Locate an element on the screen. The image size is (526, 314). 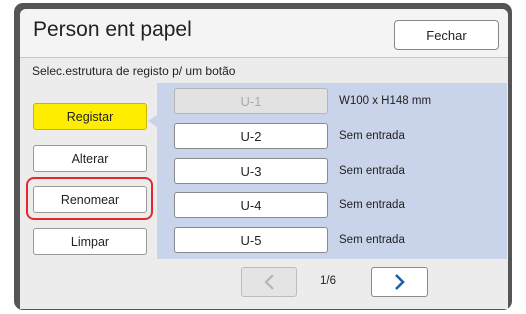
panel-pointer is located at coordinates (152, 121).